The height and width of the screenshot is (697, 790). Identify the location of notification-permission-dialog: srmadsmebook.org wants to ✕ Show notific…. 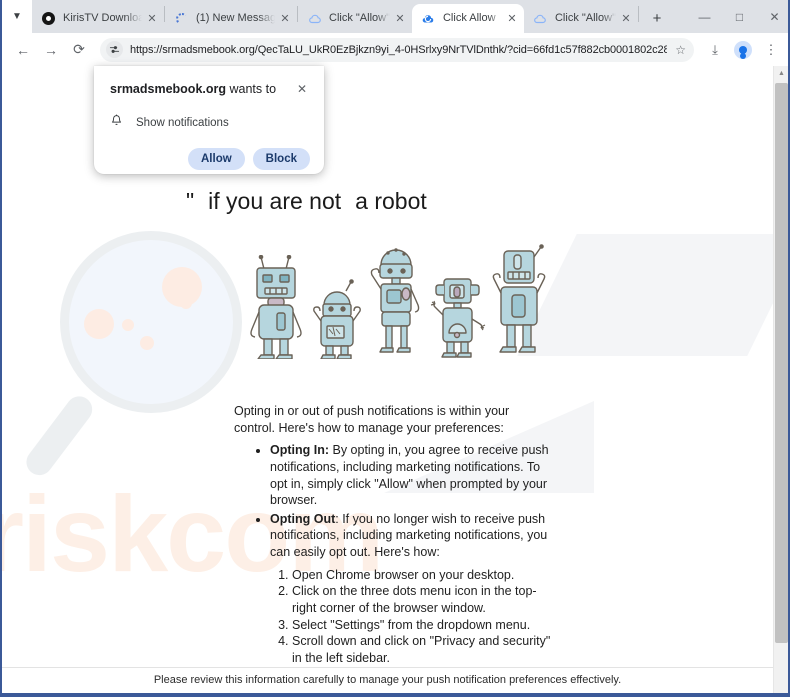
(209, 120).